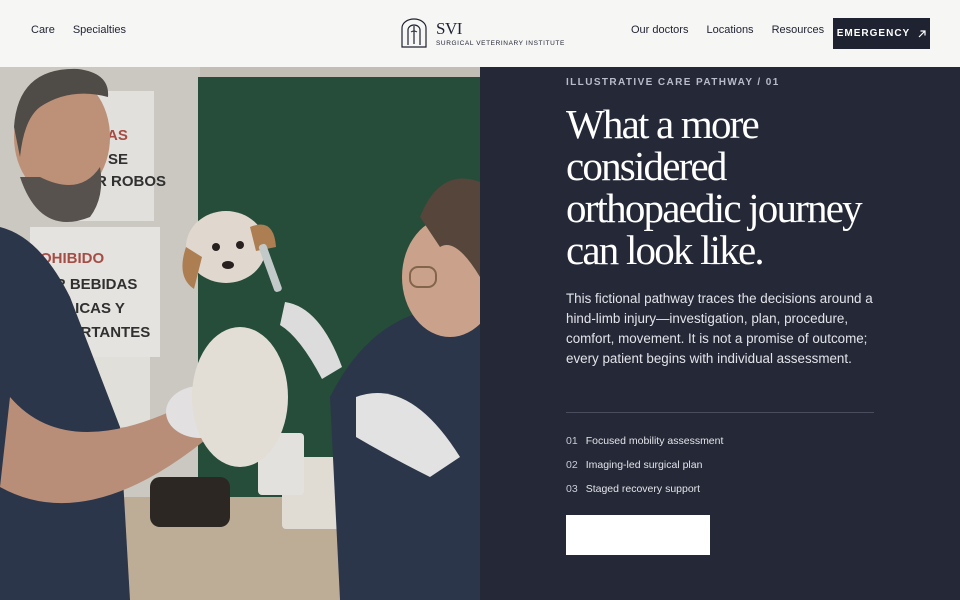 Image resolution: width=960 pixels, height=600 pixels. What do you see at coordinates (43, 30) in the screenshot?
I see `nav-link-care: Care` at bounding box center [43, 30].